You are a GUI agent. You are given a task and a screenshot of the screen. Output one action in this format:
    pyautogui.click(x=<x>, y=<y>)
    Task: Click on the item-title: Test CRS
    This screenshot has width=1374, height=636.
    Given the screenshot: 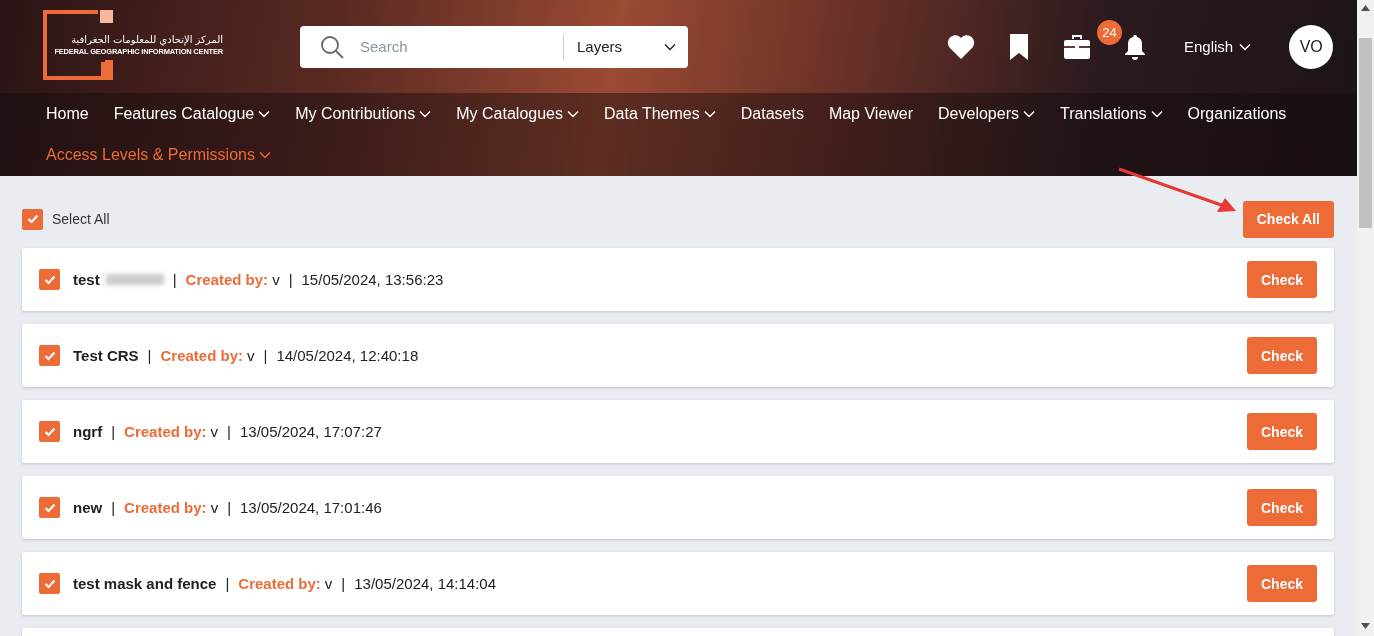 What is the action you would take?
    pyautogui.click(x=106, y=355)
    